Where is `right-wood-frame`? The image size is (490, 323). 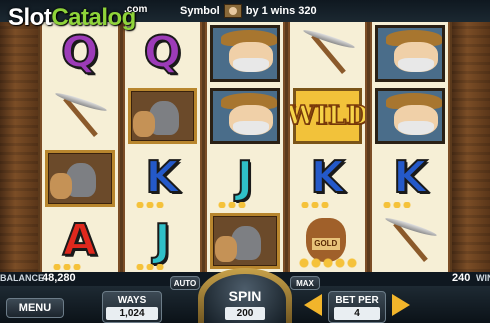
right-wood-frame is located at coordinates (471, 147).